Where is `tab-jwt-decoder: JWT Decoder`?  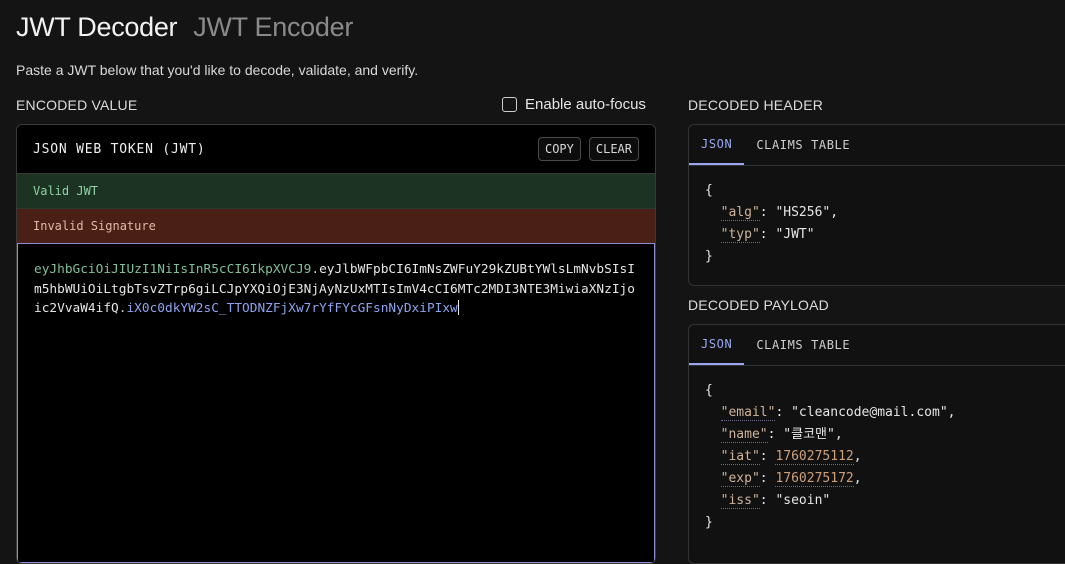
tab-jwt-decoder: JWT Decoder is located at coordinates (97, 27).